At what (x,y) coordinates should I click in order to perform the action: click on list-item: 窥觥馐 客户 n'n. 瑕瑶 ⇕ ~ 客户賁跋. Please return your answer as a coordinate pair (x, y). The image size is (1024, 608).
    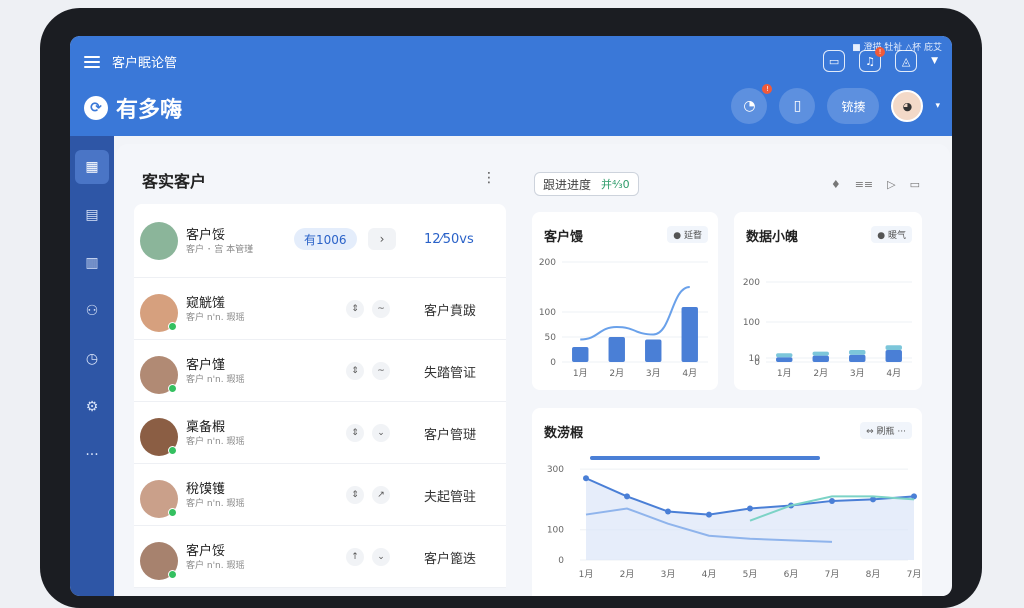
    Looking at the image, I should click on (320, 309).